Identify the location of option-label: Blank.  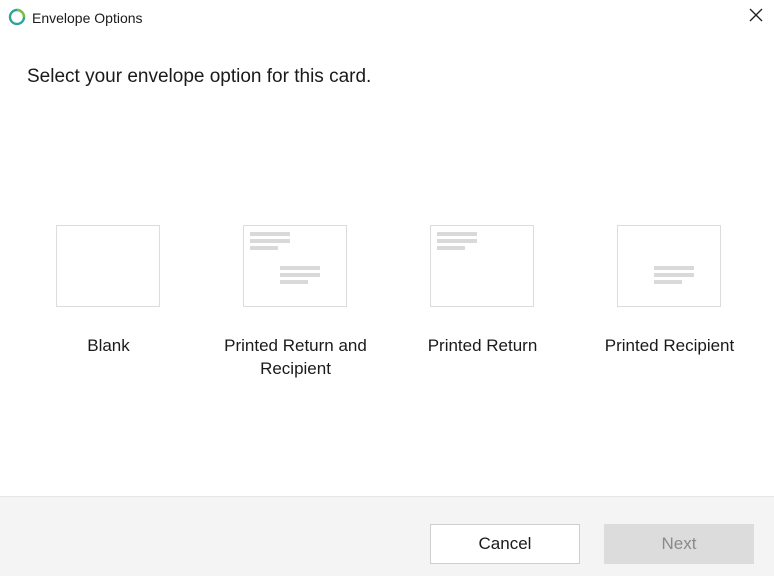
(108, 345).